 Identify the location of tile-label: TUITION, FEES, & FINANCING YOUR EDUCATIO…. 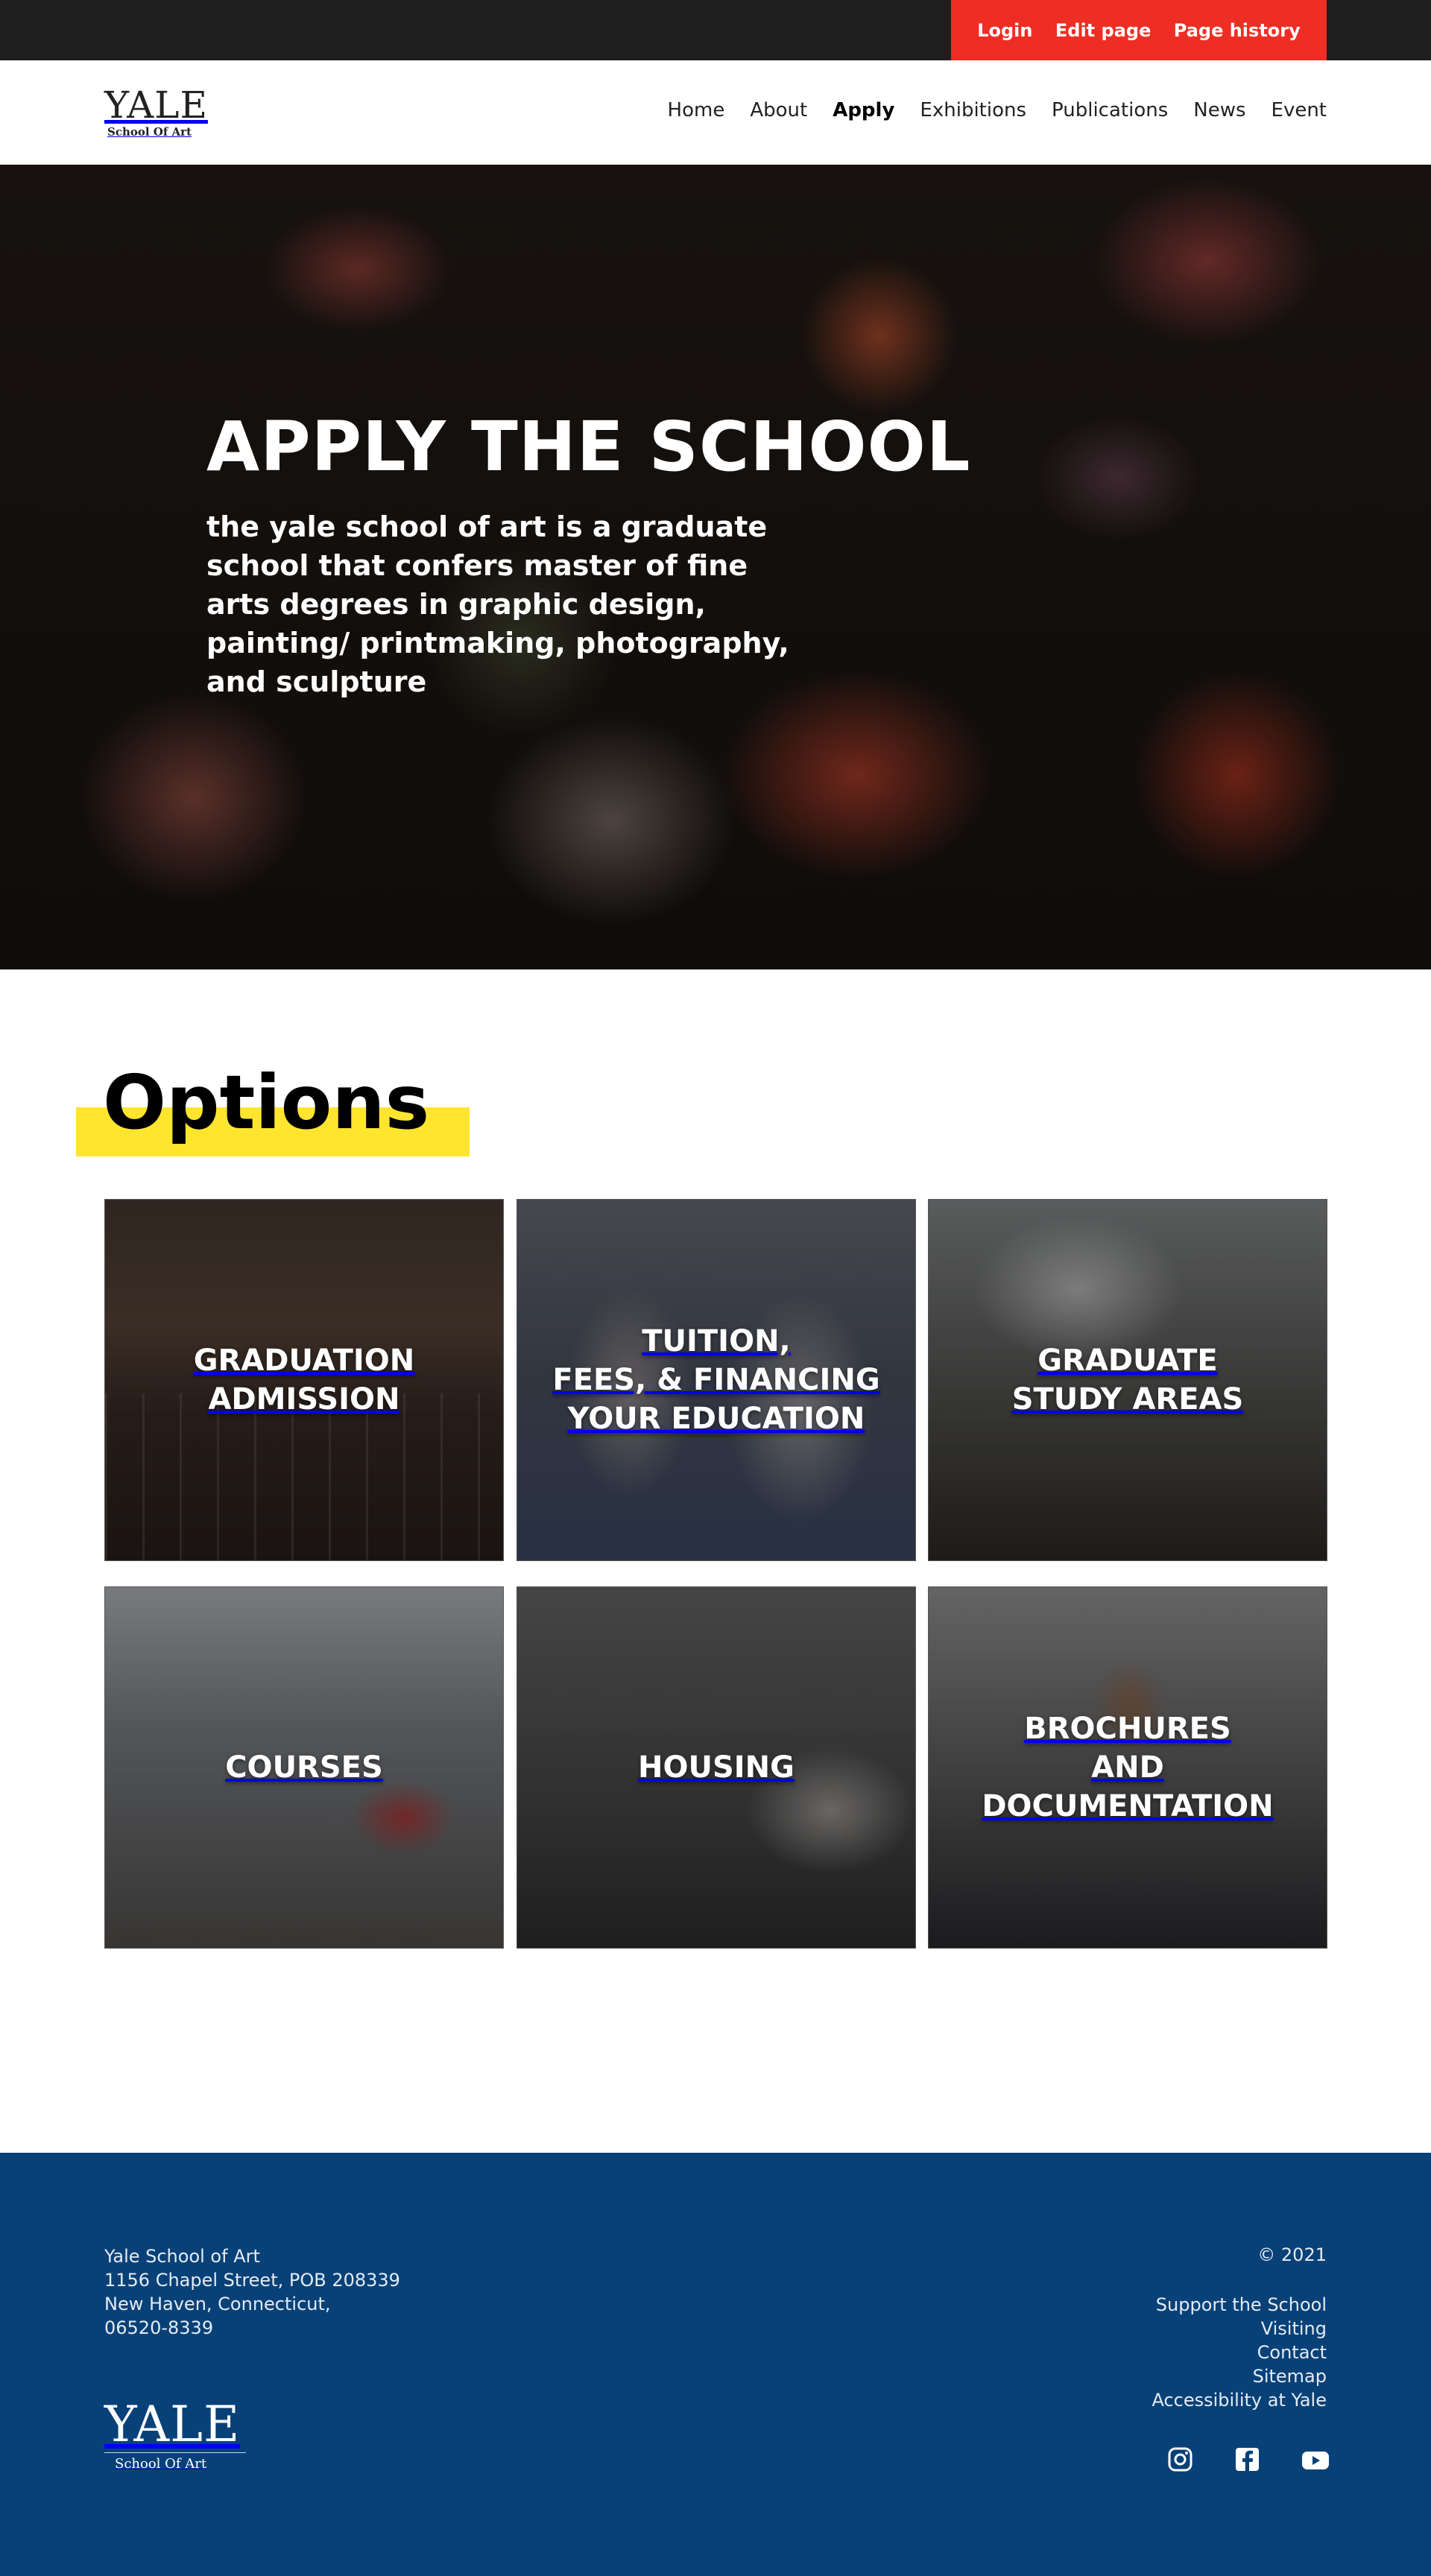
(716, 1380).